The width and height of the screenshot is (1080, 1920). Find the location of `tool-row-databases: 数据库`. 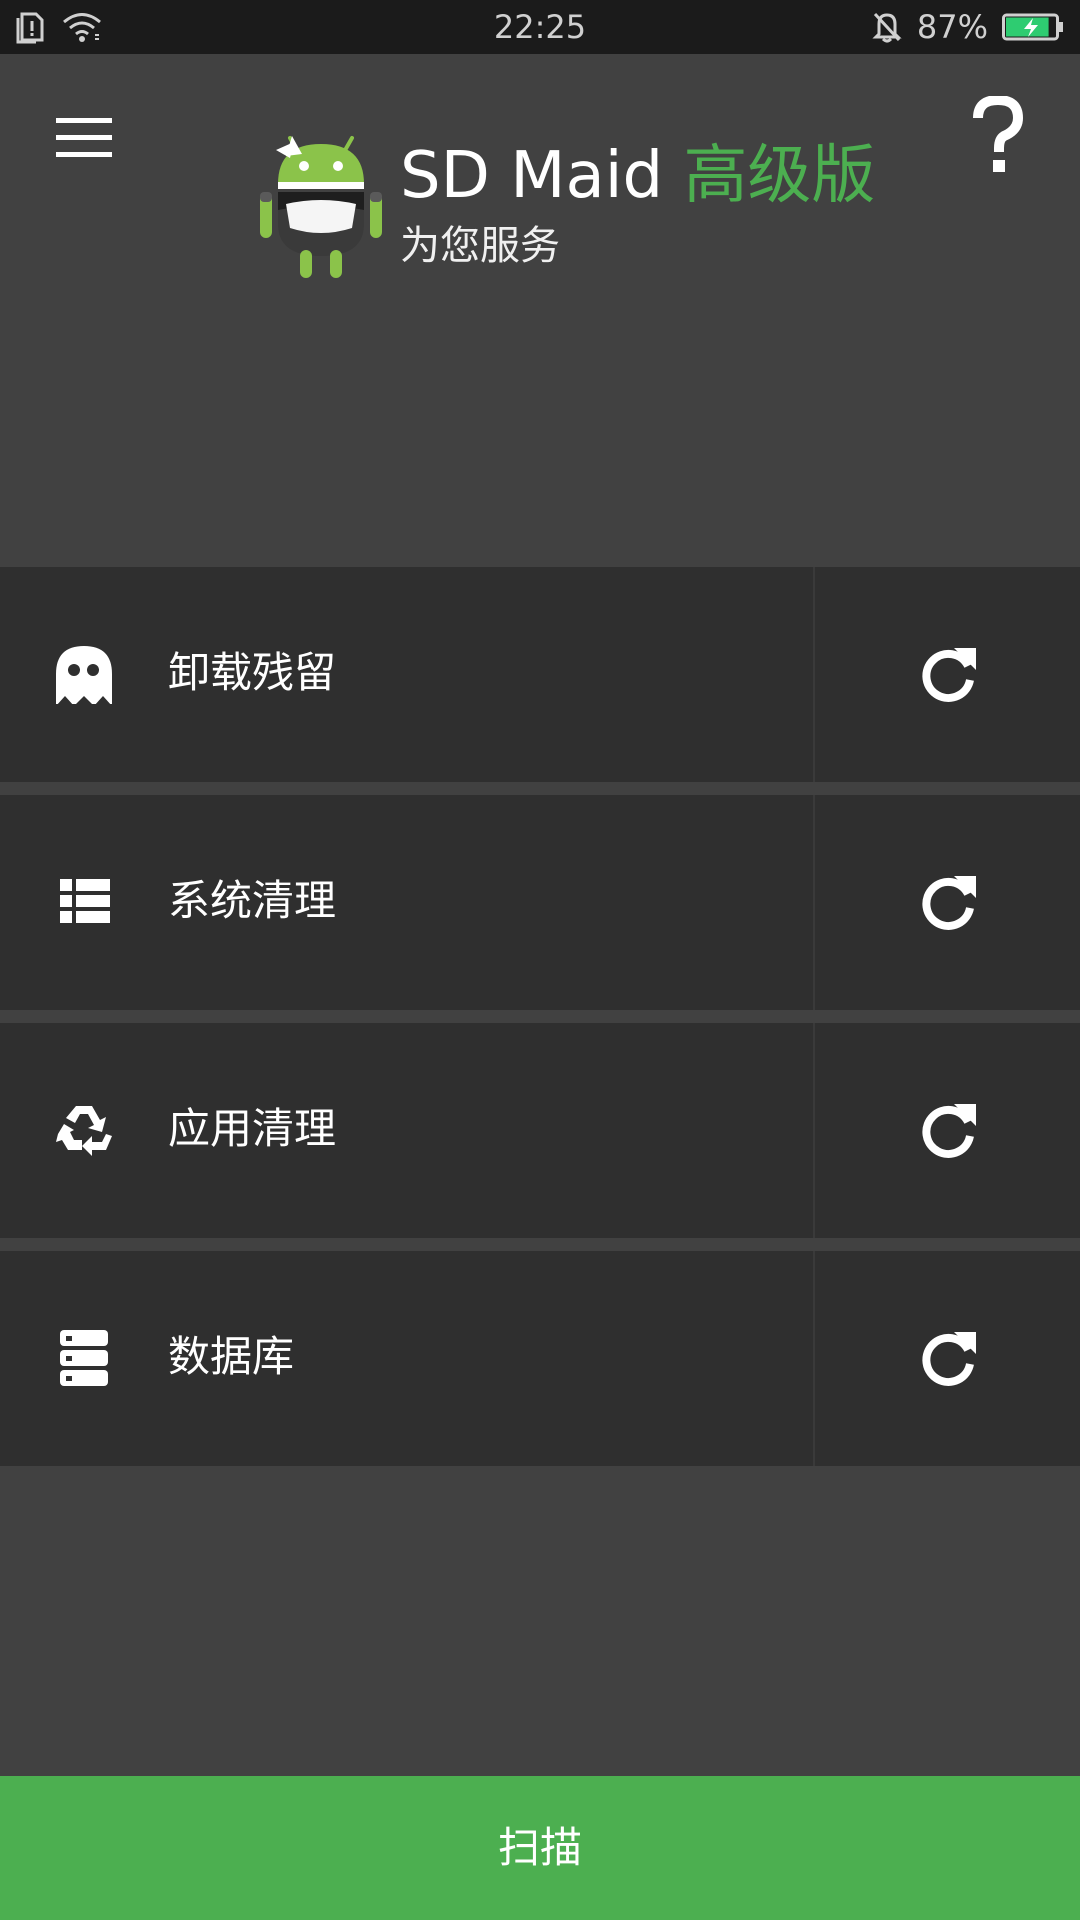

tool-row-databases: 数据库 is located at coordinates (540, 1358).